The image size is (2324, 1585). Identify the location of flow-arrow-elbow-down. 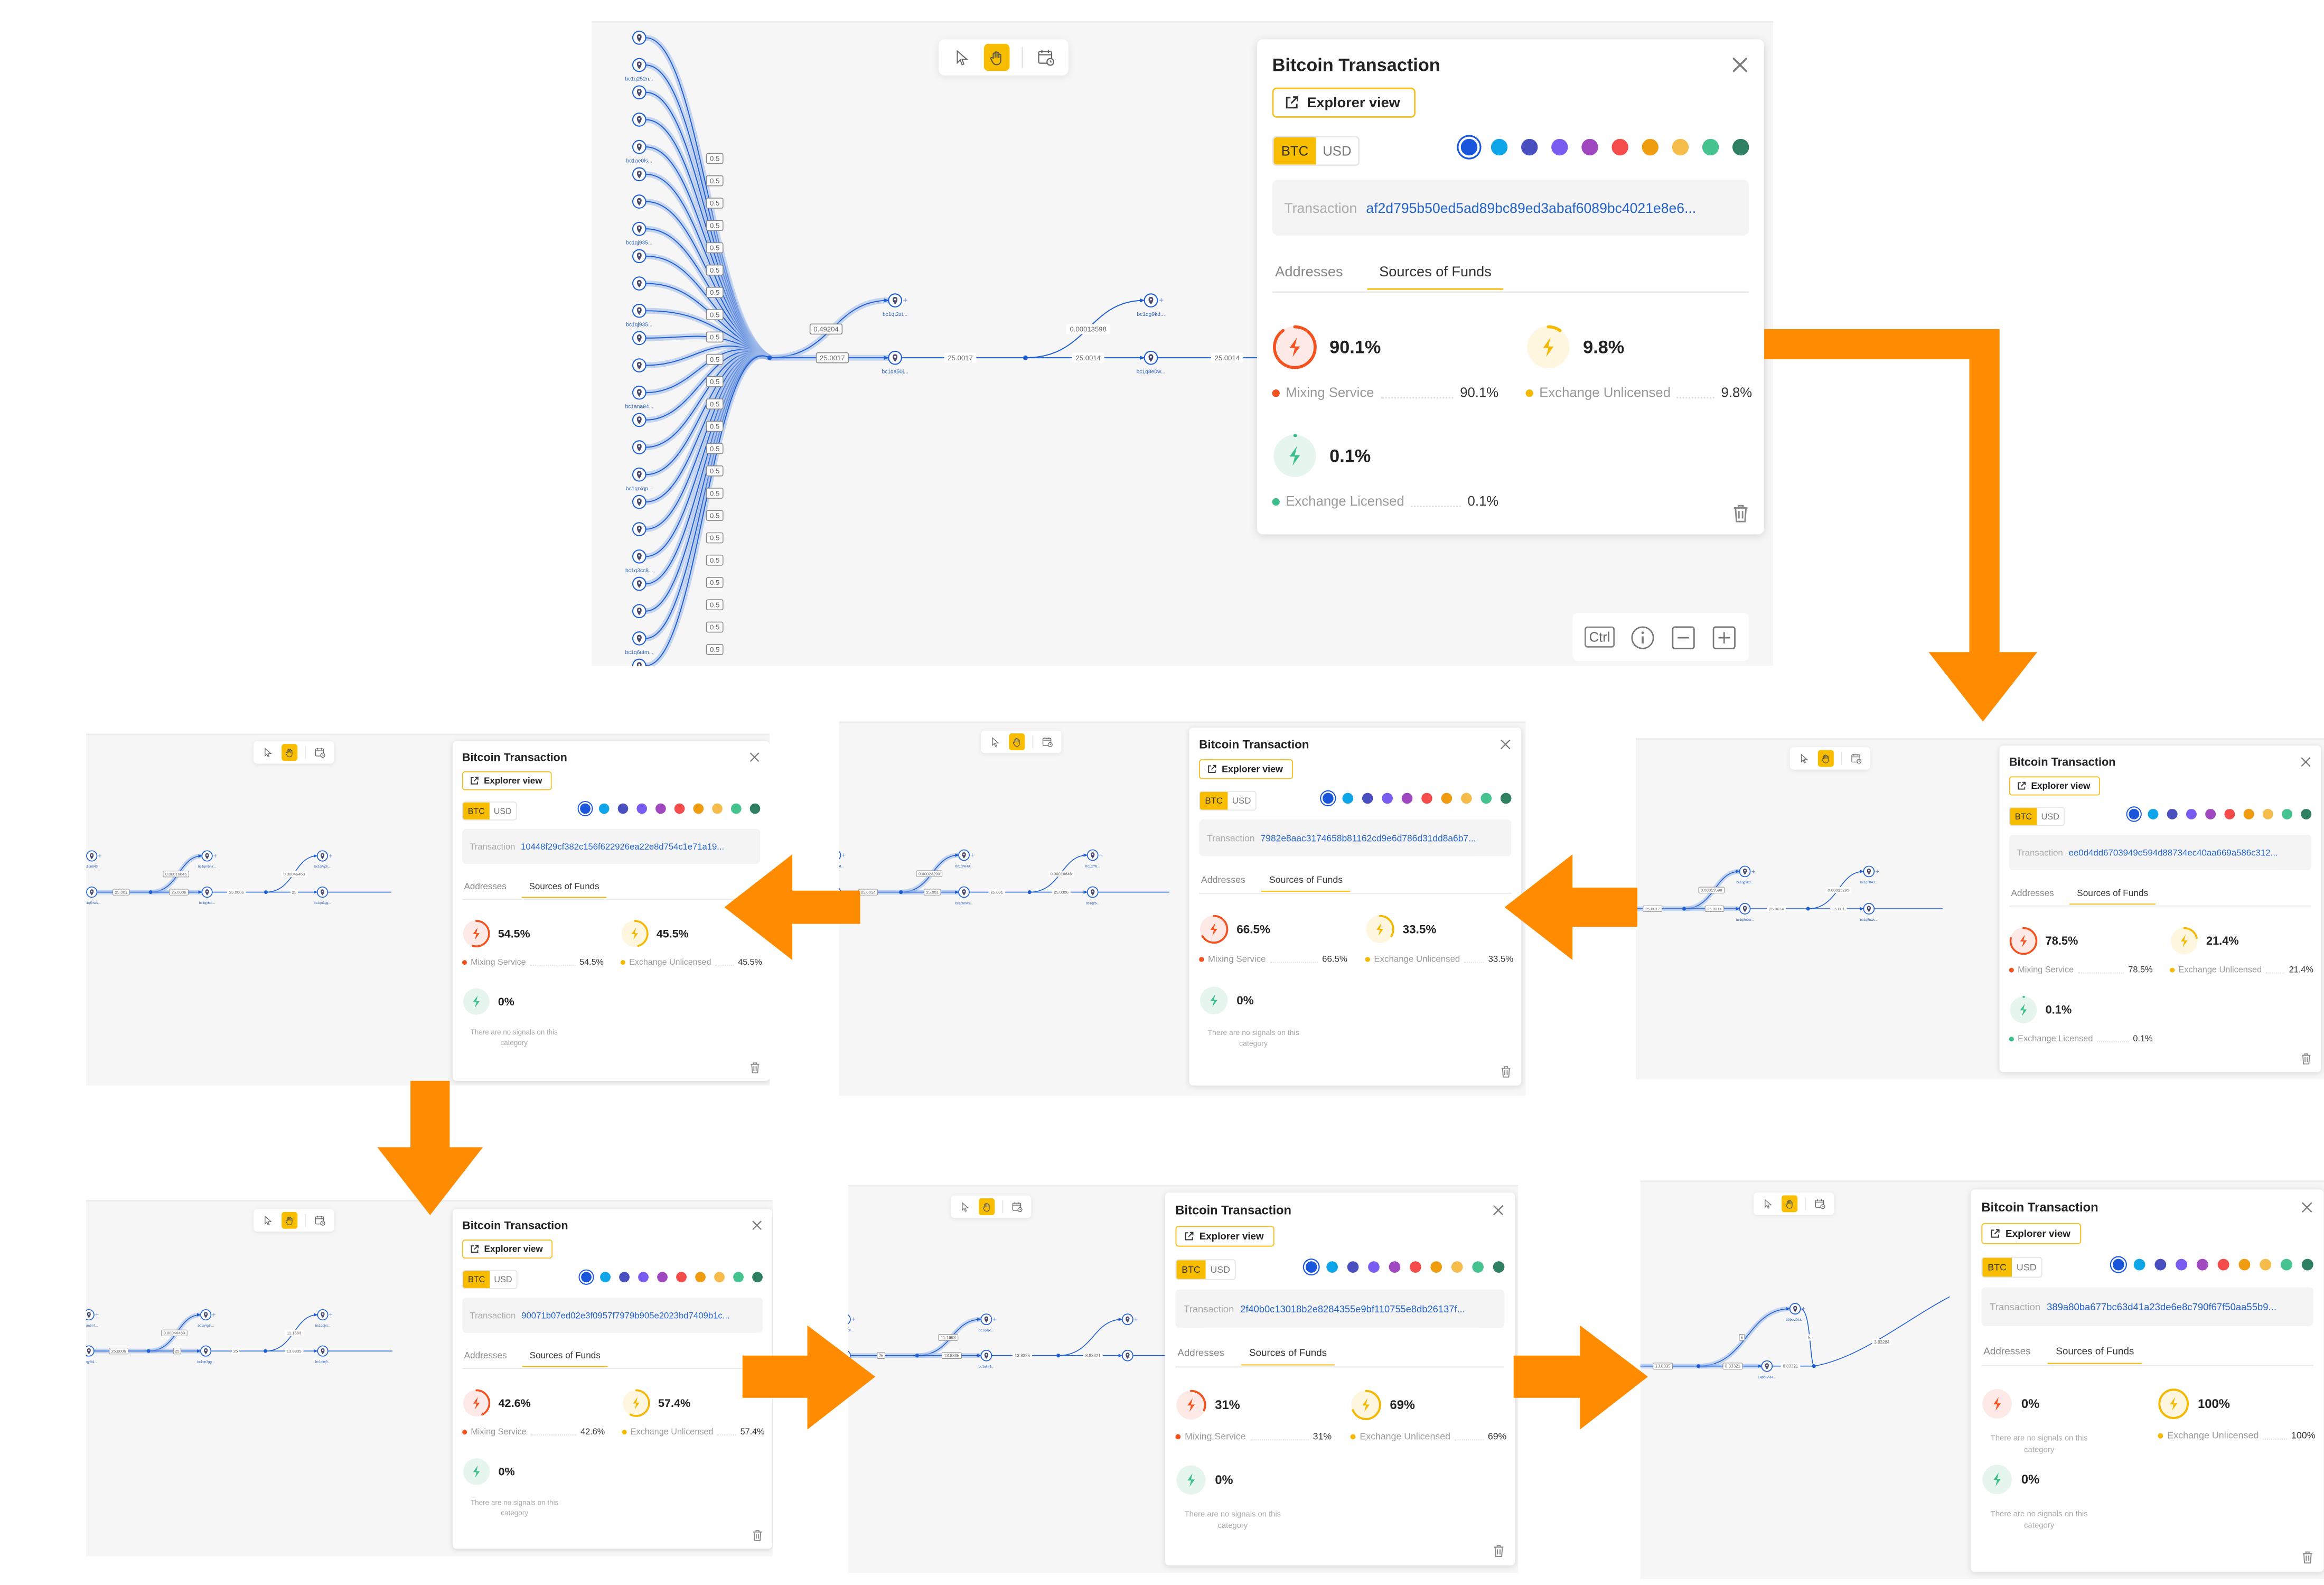
(1901, 525).